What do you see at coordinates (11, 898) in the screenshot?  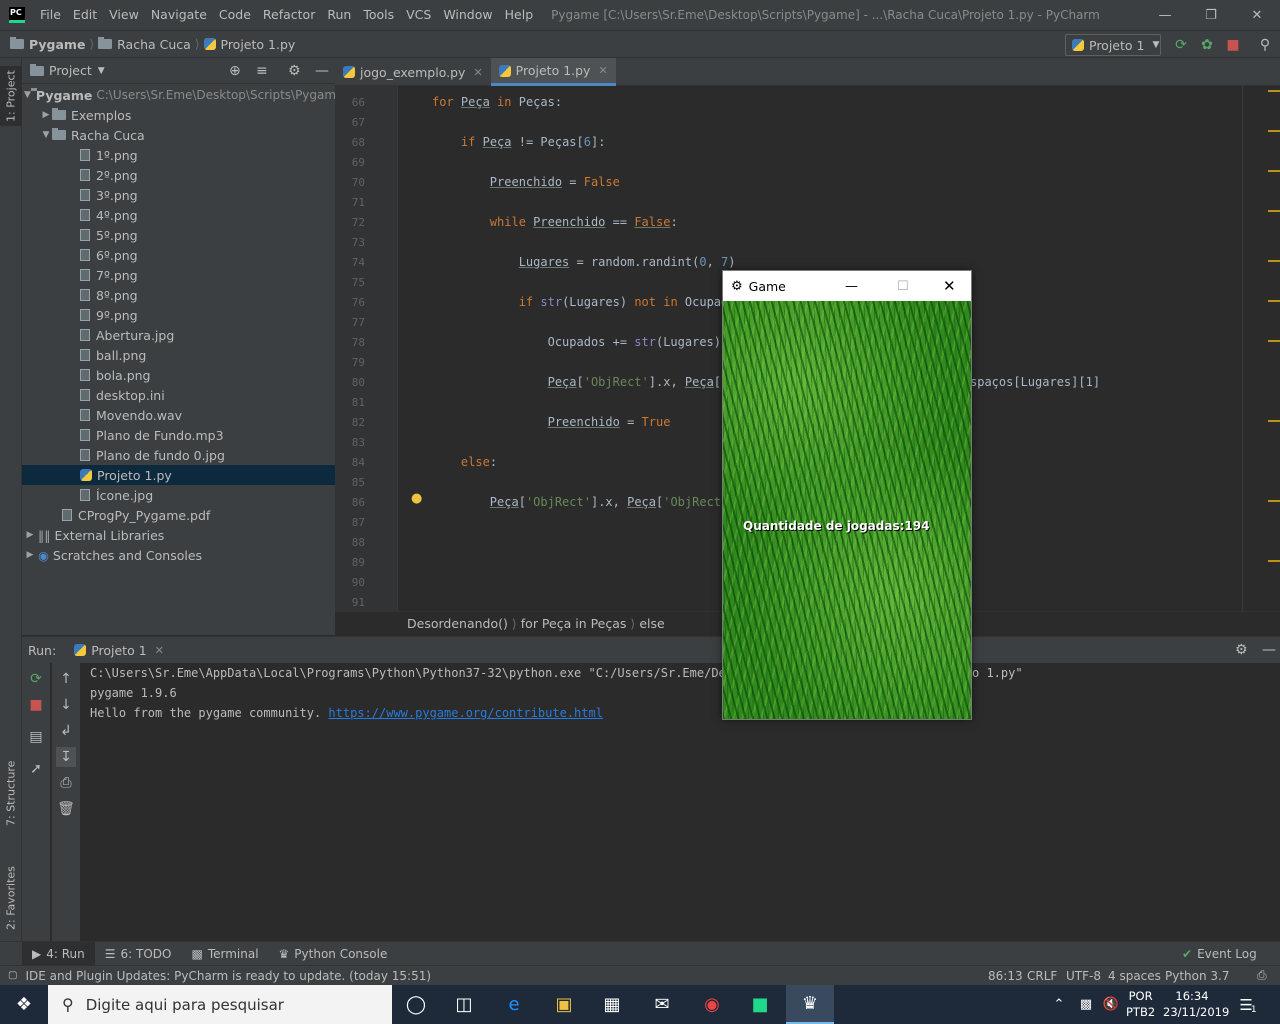 I see `tab-favorites: 2: Favorites` at bounding box center [11, 898].